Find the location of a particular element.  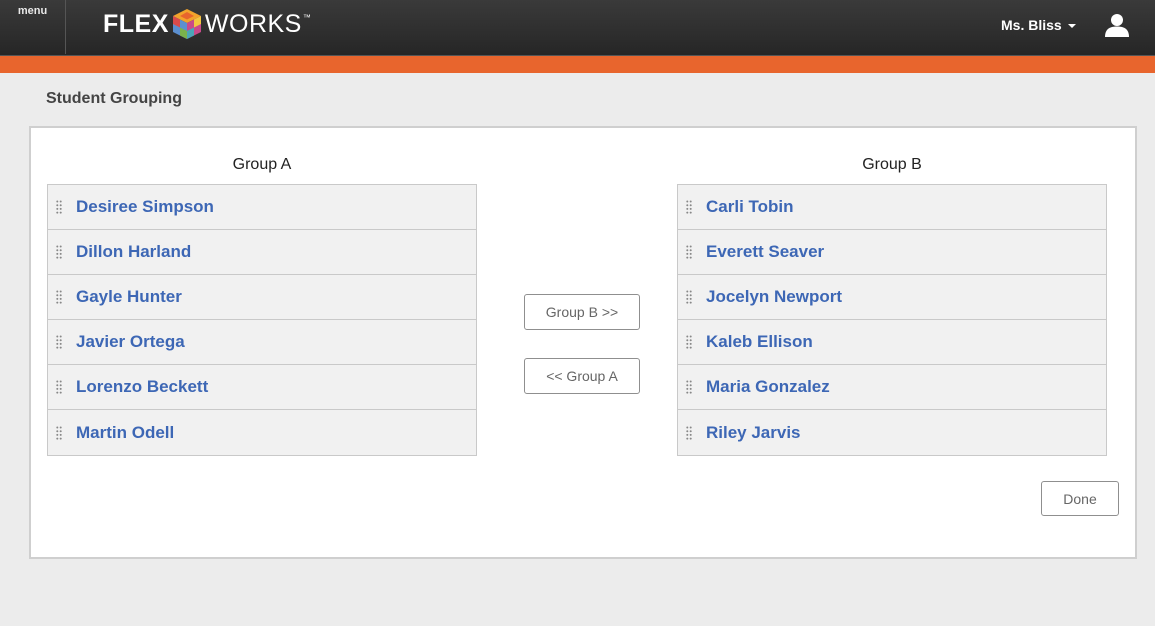

page-title: Student Grouping is located at coordinates (114, 98).